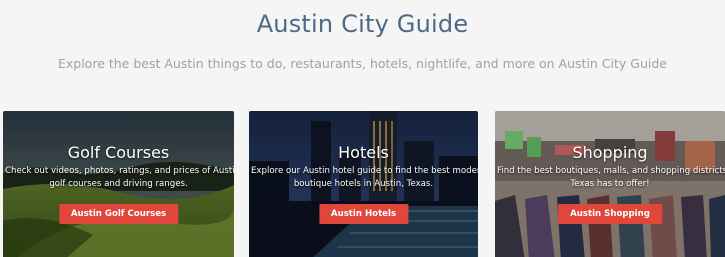 This screenshot has width=725, height=257. Describe the element at coordinates (118, 152) in the screenshot. I see `card-title: Golf Courses` at that location.